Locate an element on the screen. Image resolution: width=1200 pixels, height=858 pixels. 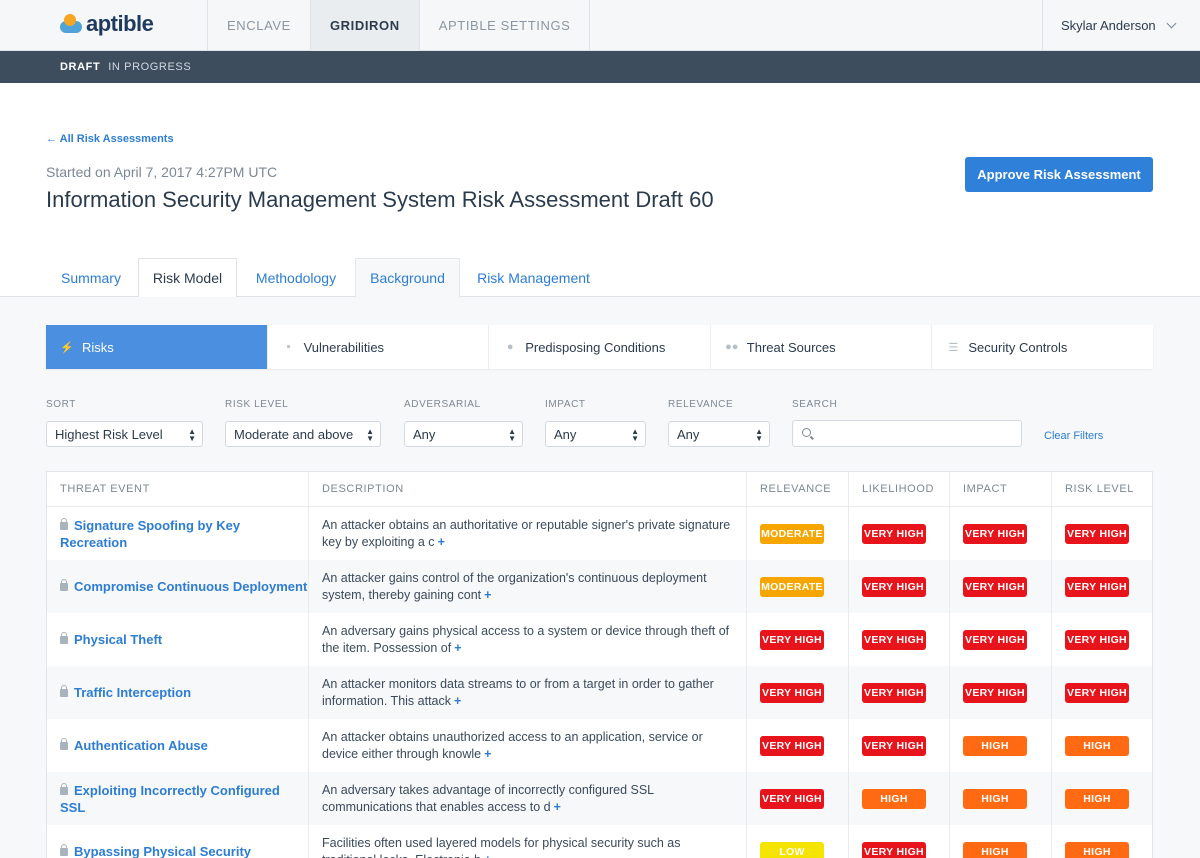
threat-event-link: Exploiting Incorrectly Configured SSL is located at coordinates (184, 799).